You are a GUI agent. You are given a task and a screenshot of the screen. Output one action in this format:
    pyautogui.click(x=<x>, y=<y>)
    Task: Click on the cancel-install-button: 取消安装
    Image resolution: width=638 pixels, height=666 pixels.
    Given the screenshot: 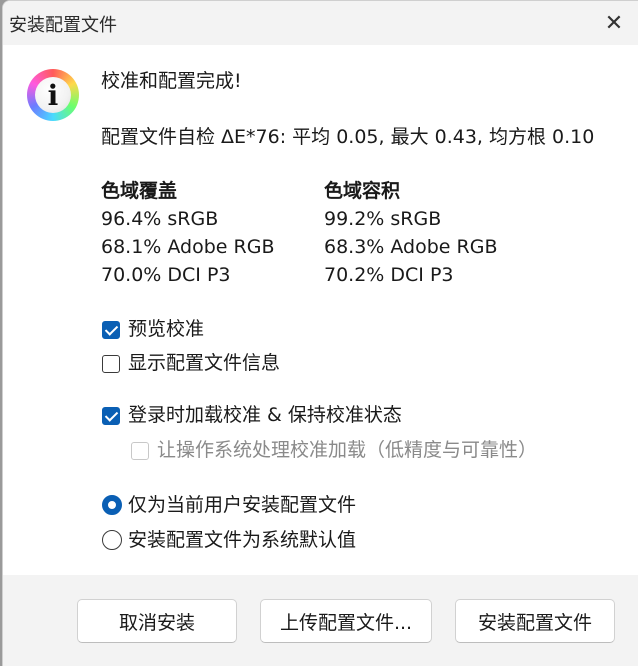 What is the action you would take?
    pyautogui.click(x=157, y=621)
    